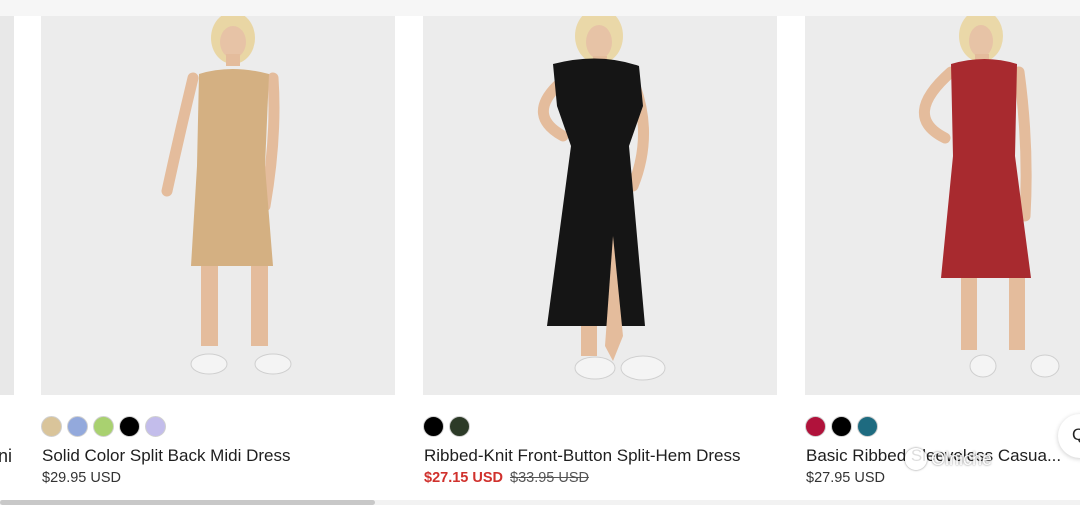  I want to click on swatch-dark-green, so click(459, 426).